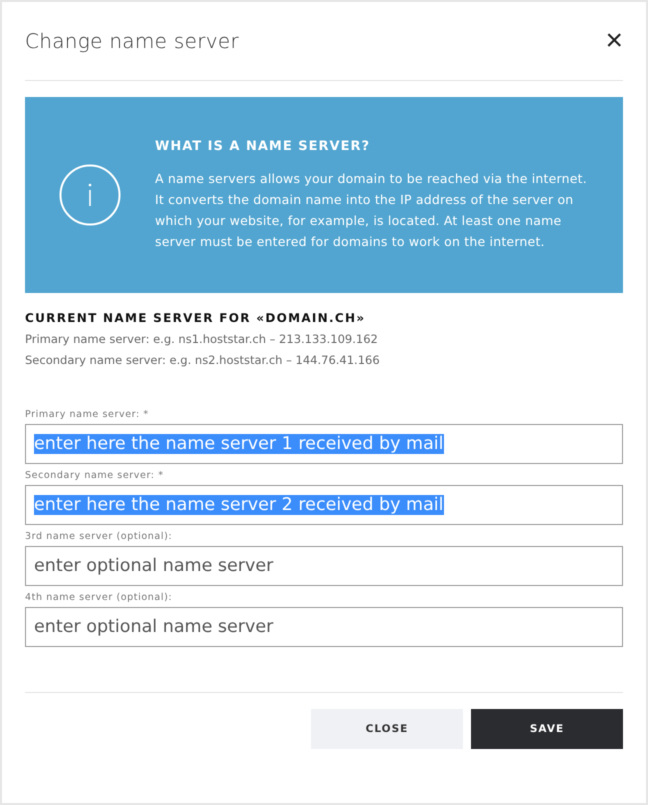 This screenshot has width=648, height=805. Describe the element at coordinates (95, 475) in the screenshot. I see `field-label: Secondary name server: *` at that location.